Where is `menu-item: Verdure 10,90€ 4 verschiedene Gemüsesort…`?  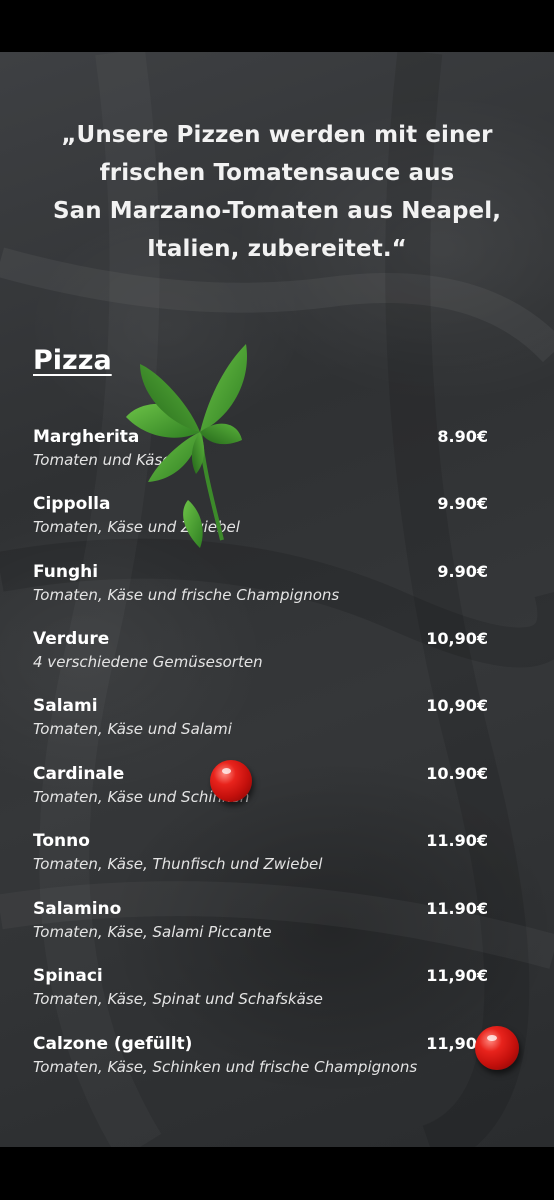
menu-item: Verdure 10,90€ 4 verschiedene Gemüsesort… is located at coordinates (260, 659).